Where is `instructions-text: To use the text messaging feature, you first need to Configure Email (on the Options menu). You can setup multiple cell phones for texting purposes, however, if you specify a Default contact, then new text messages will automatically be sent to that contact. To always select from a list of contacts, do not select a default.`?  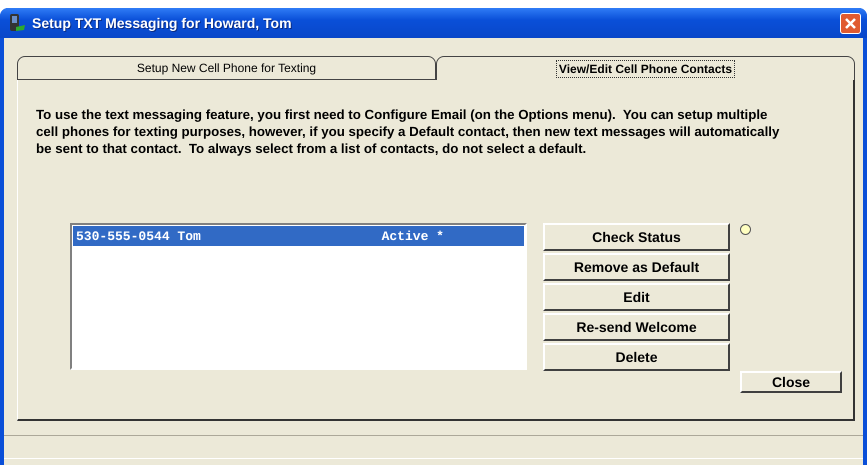 instructions-text: To use the text messaging feature, you first need to Configure Email (on the Options menu). You can setup multiple cell phones for texting purposes, however, if you specify a Default contact, then new text messages will automatically be sent to that contact. To always select from a list of contacts, do not select a default. is located at coordinates (408, 131).